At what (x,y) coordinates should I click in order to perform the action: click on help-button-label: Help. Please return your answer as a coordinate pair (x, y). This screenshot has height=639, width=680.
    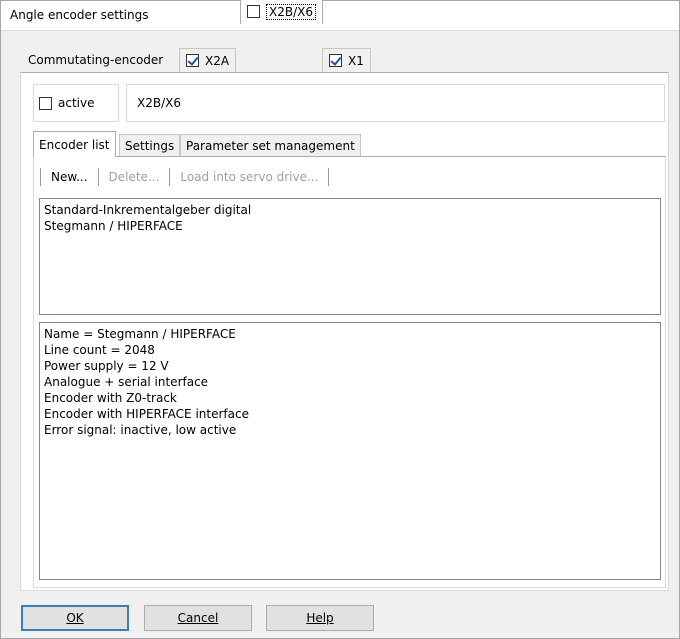
    Looking at the image, I should click on (320, 618).